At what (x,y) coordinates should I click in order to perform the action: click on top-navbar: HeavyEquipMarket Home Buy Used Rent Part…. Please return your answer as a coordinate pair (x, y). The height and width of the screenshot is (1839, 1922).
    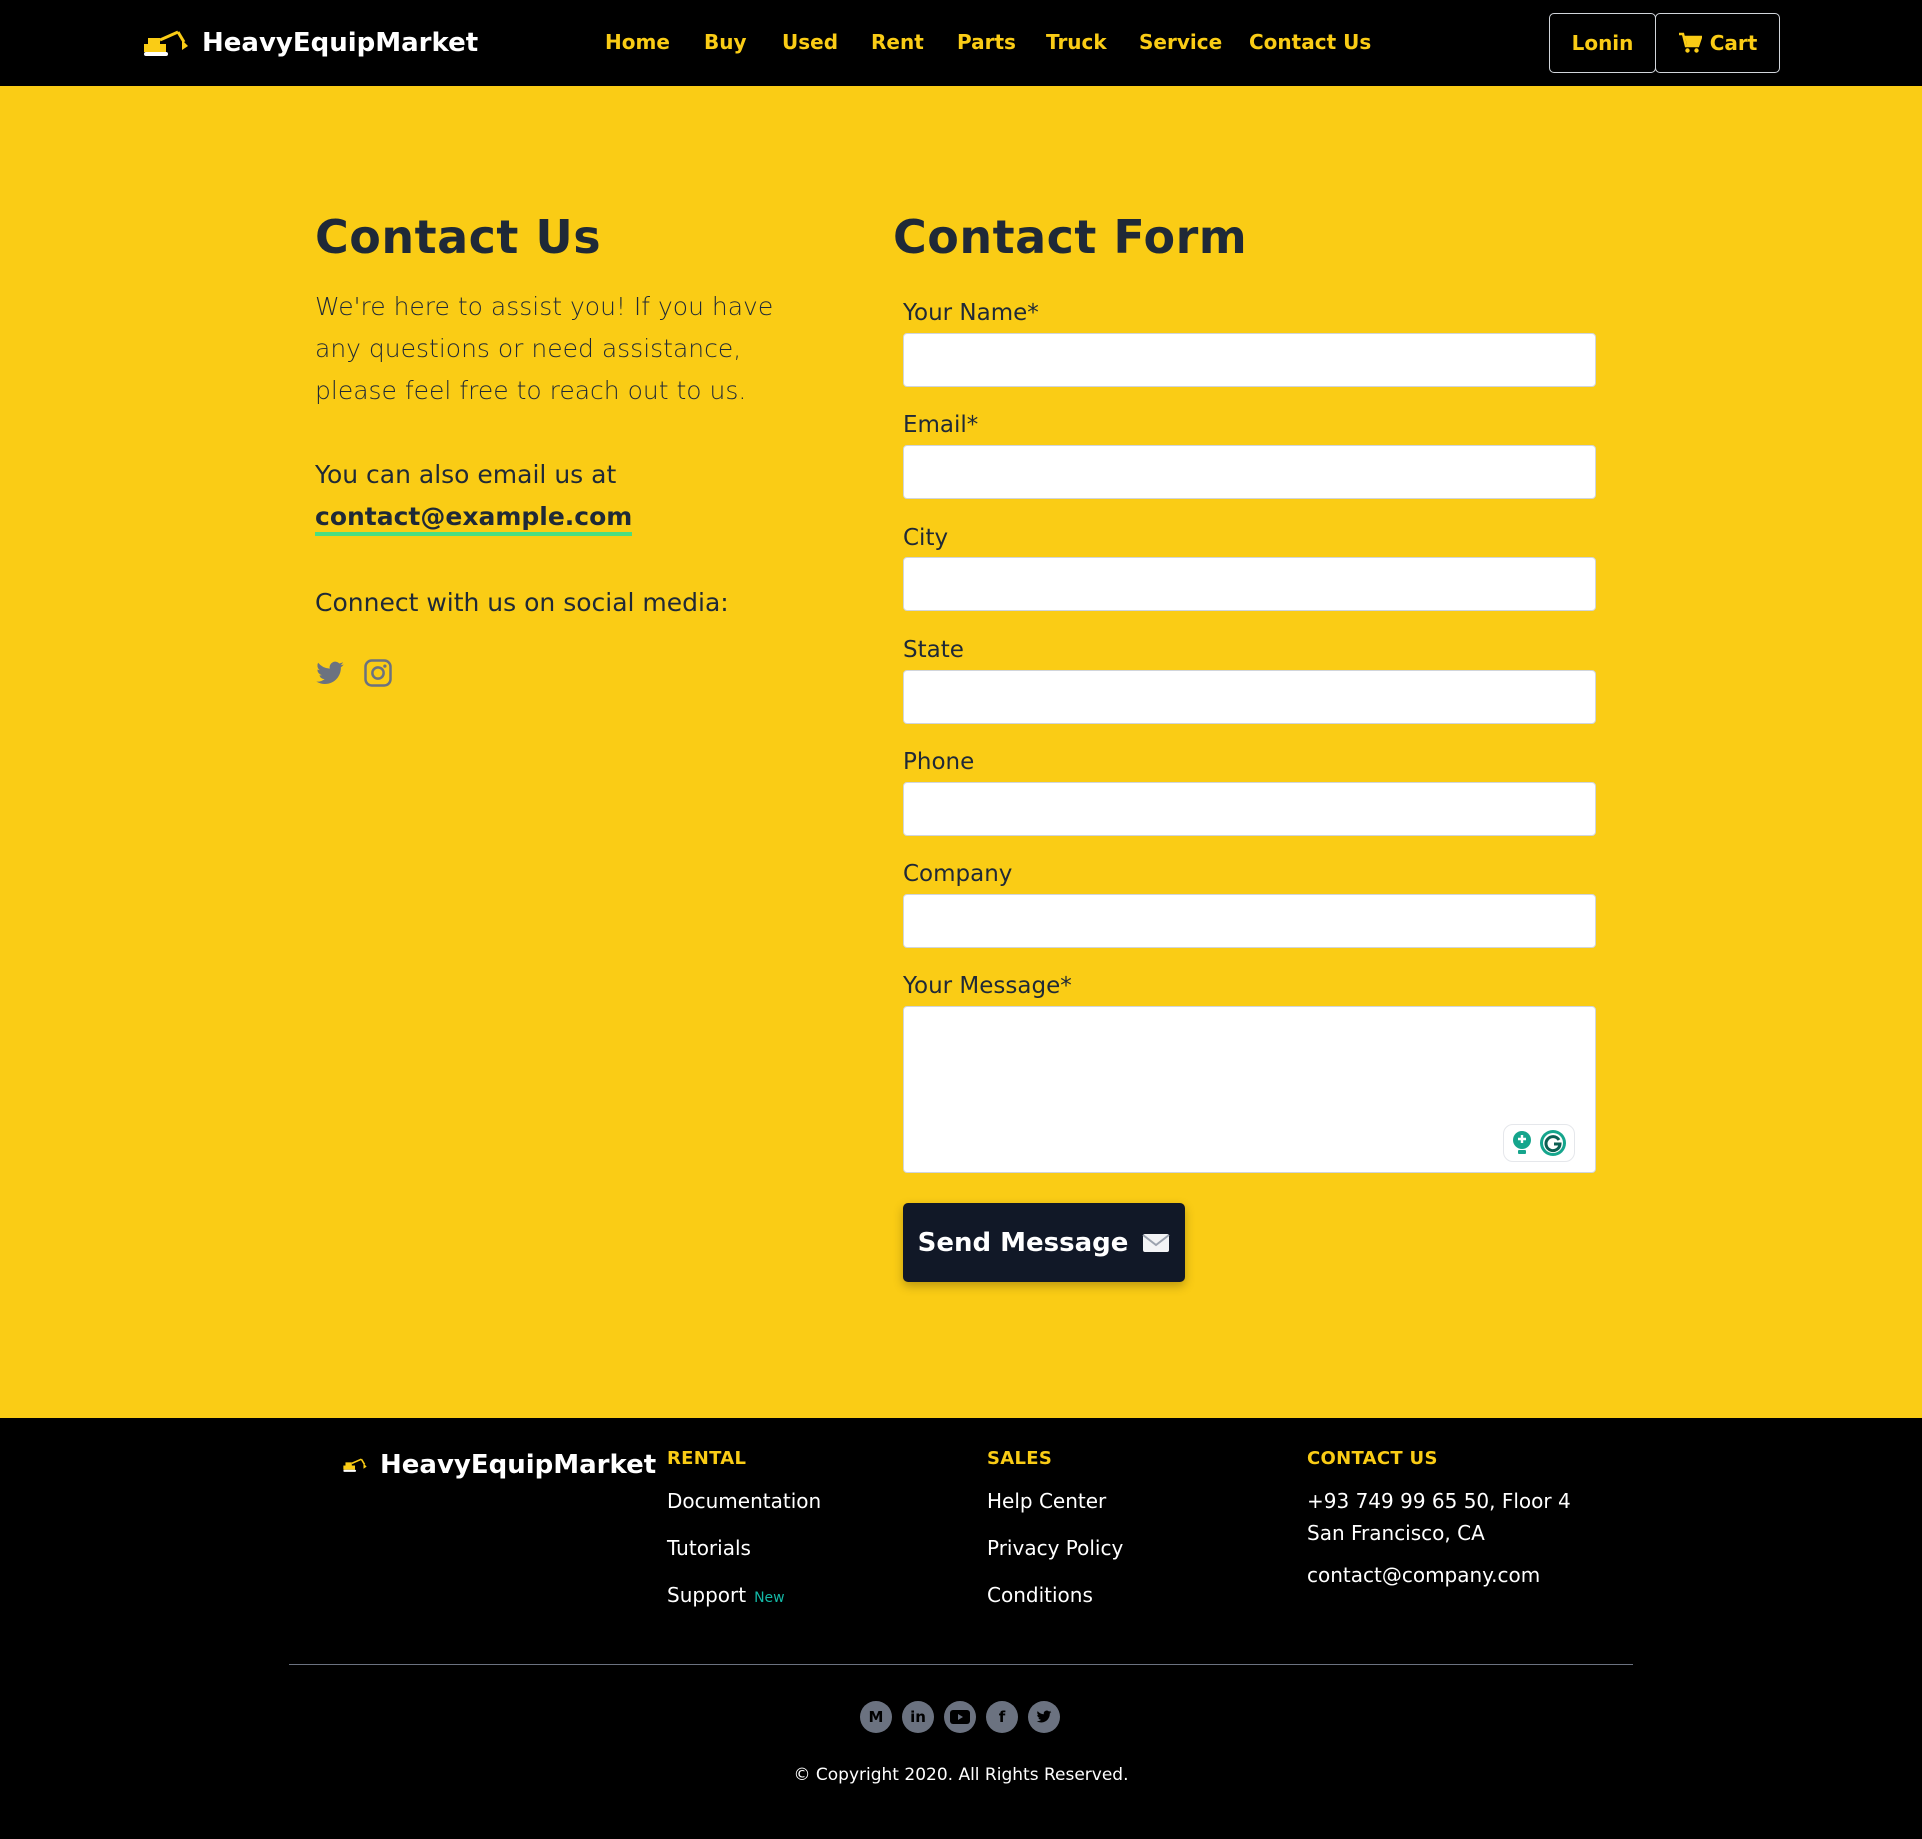
    Looking at the image, I should click on (961, 43).